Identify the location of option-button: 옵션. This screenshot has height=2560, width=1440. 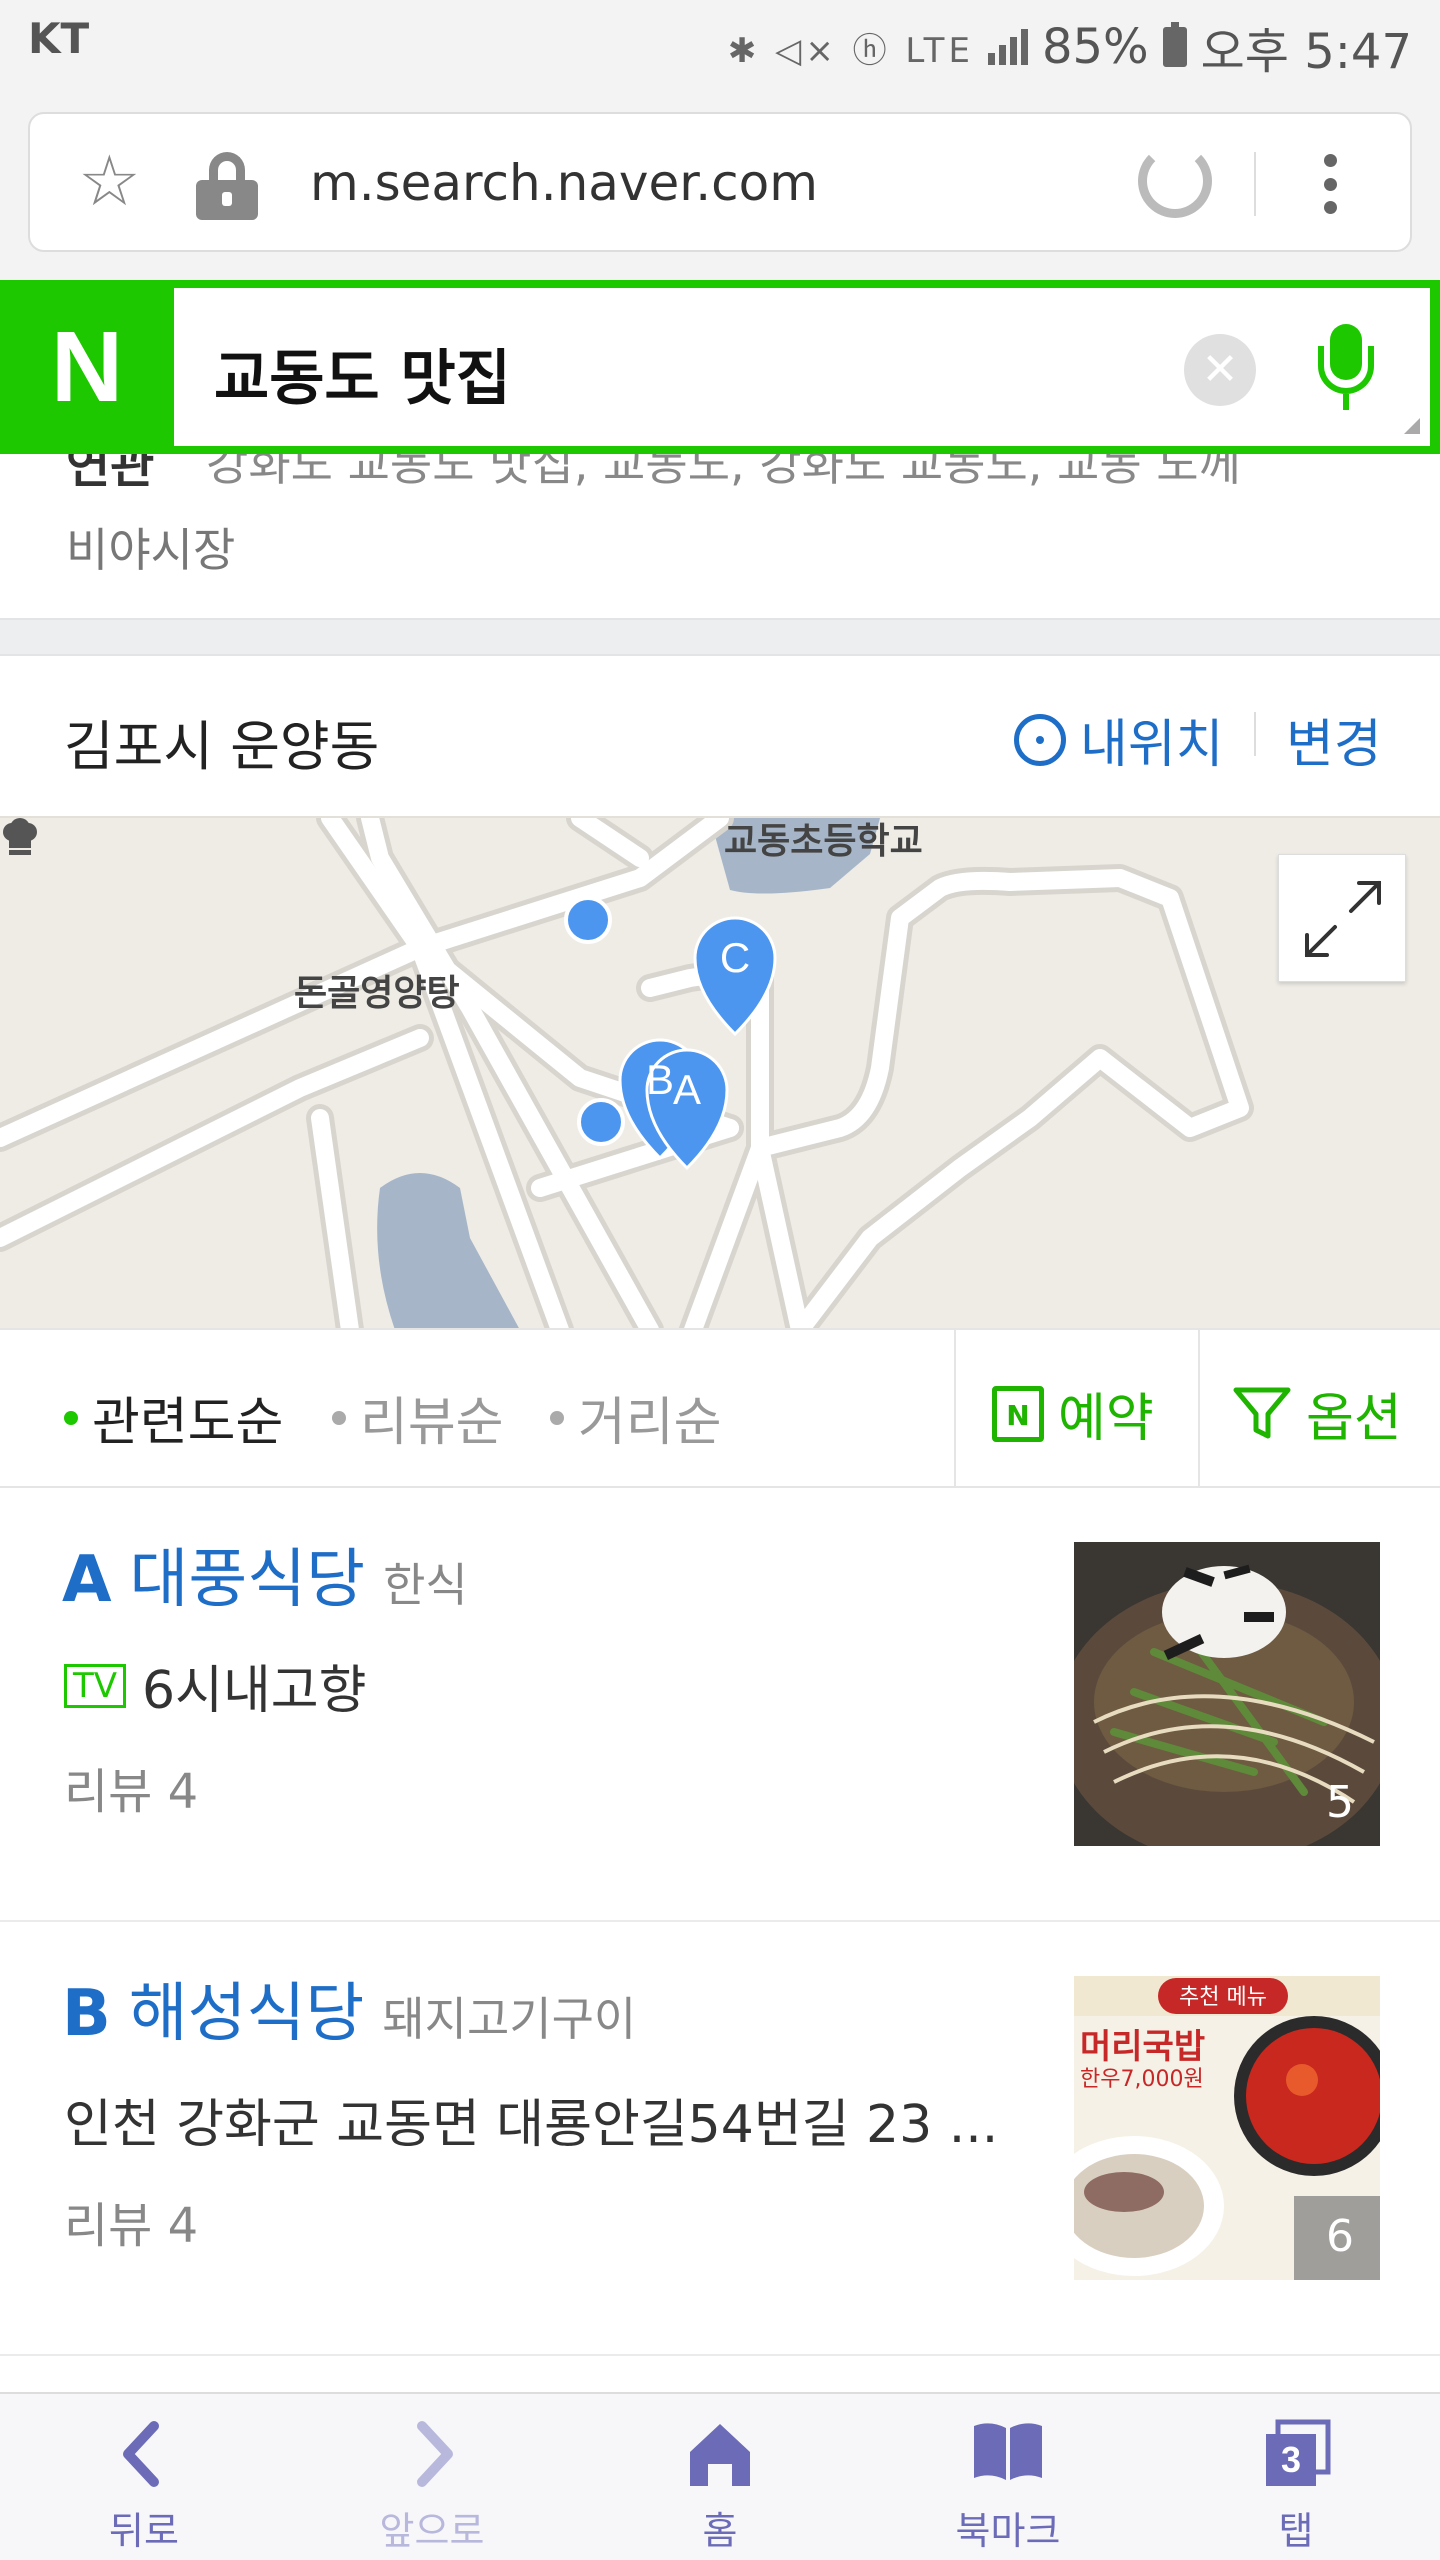
(1317, 1413).